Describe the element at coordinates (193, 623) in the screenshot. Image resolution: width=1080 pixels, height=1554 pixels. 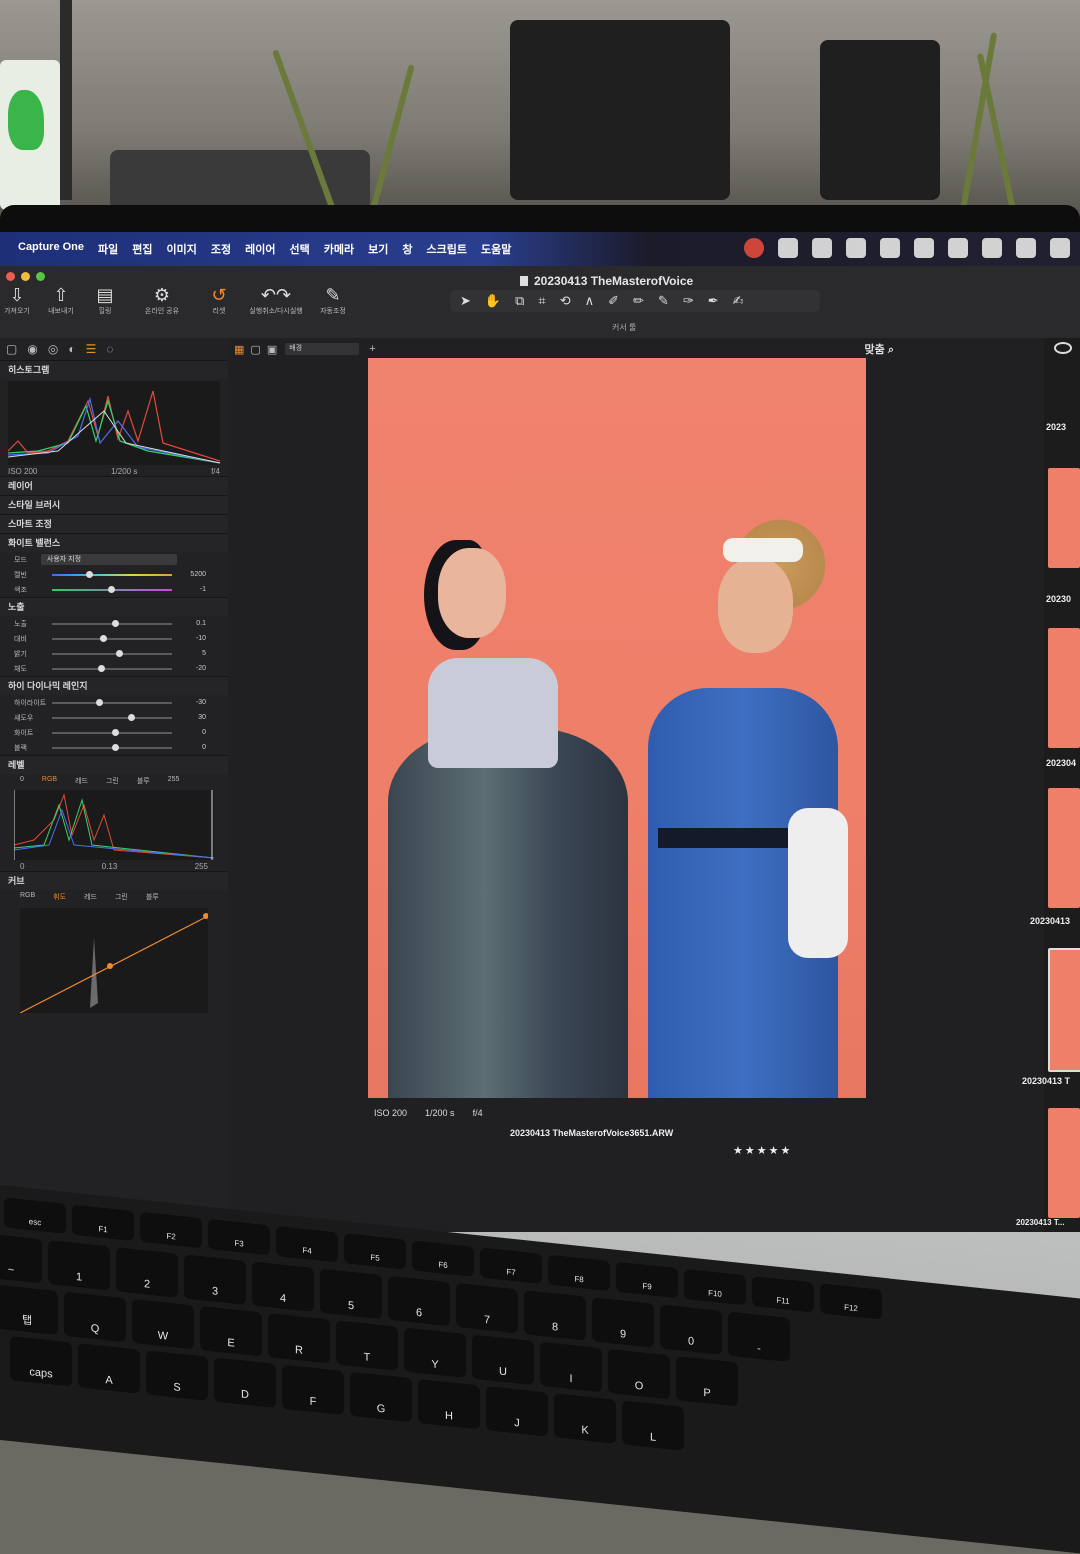
I see `slider-value: 0.1` at that location.